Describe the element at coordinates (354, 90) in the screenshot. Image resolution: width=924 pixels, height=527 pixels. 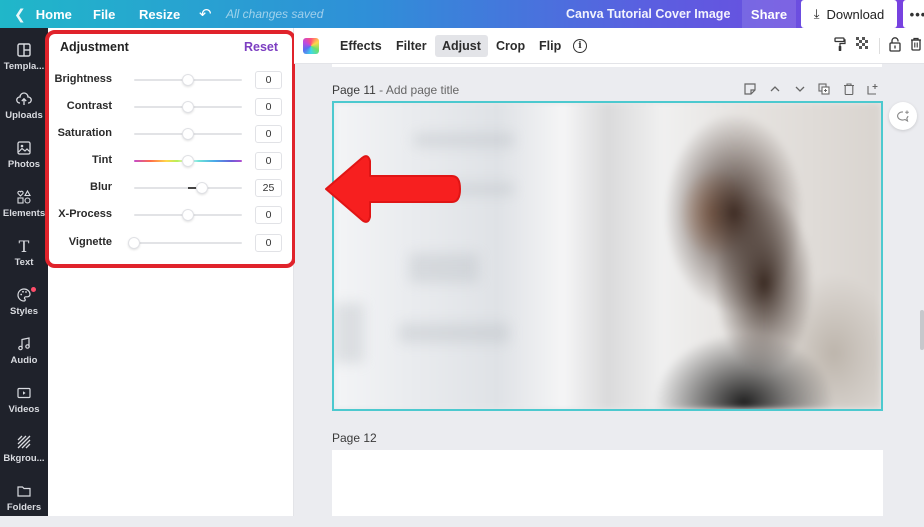
I see `page-number: Page 11` at that location.